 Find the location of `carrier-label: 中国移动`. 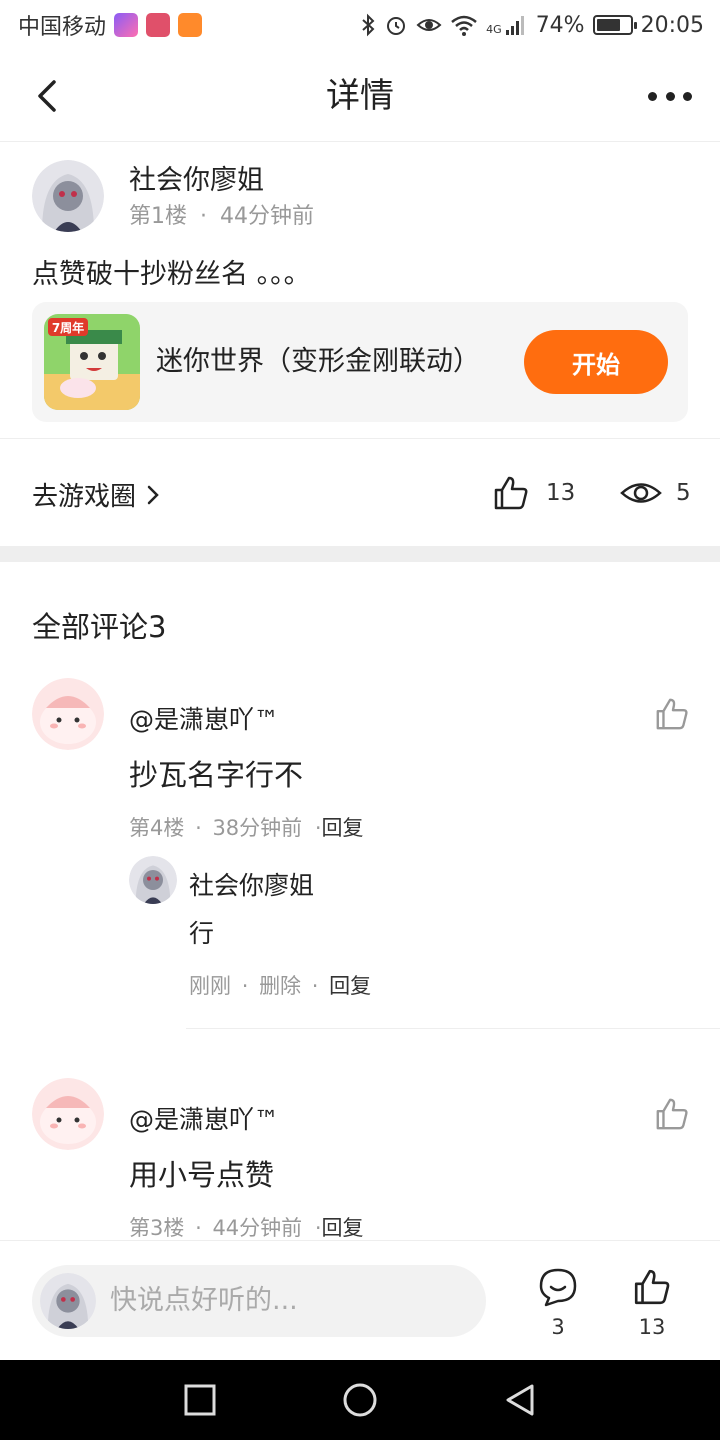

carrier-label: 中国移动 is located at coordinates (62, 27).